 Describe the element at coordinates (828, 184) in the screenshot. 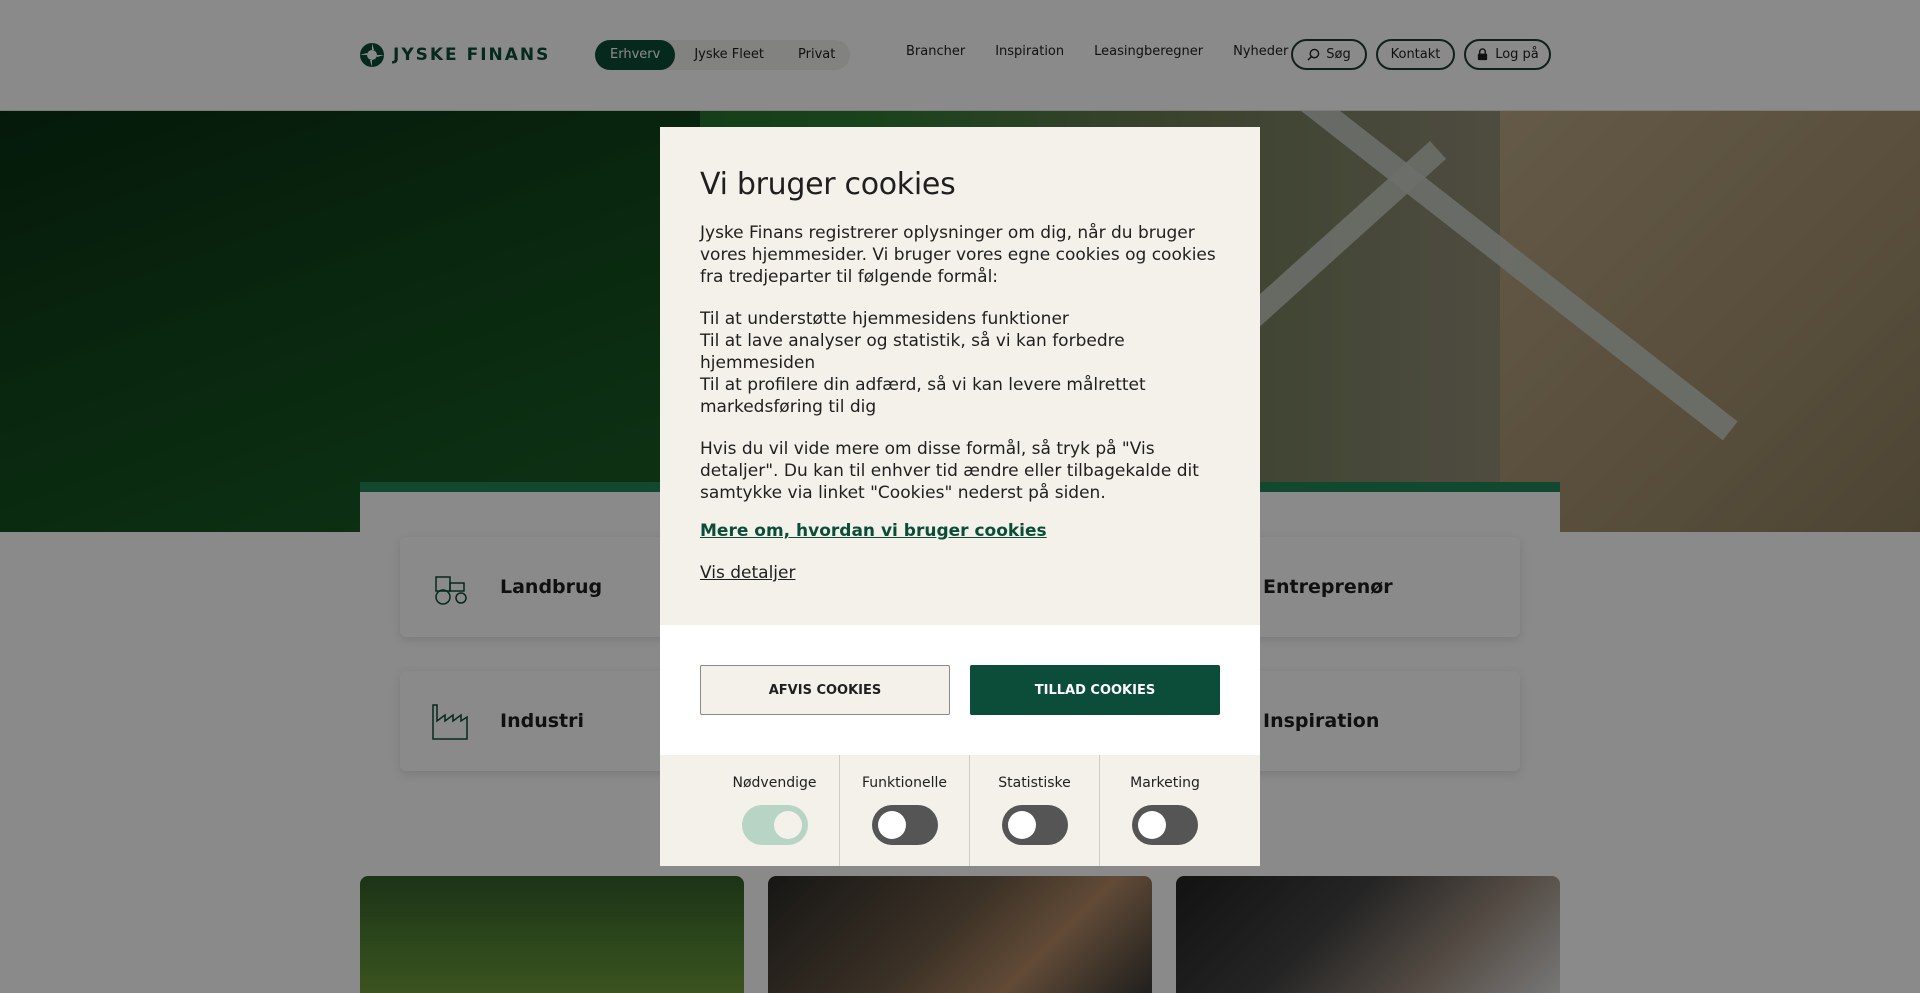

I see `cookie-dialog-title: Vi bruger cookies` at that location.